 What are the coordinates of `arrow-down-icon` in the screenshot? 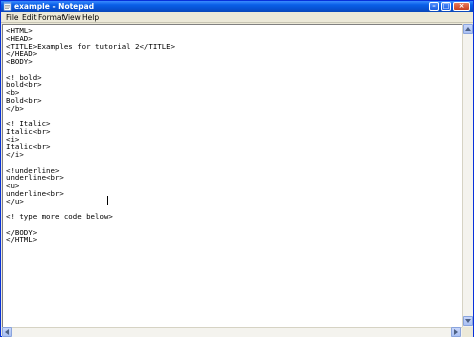 It's located at (468, 321).